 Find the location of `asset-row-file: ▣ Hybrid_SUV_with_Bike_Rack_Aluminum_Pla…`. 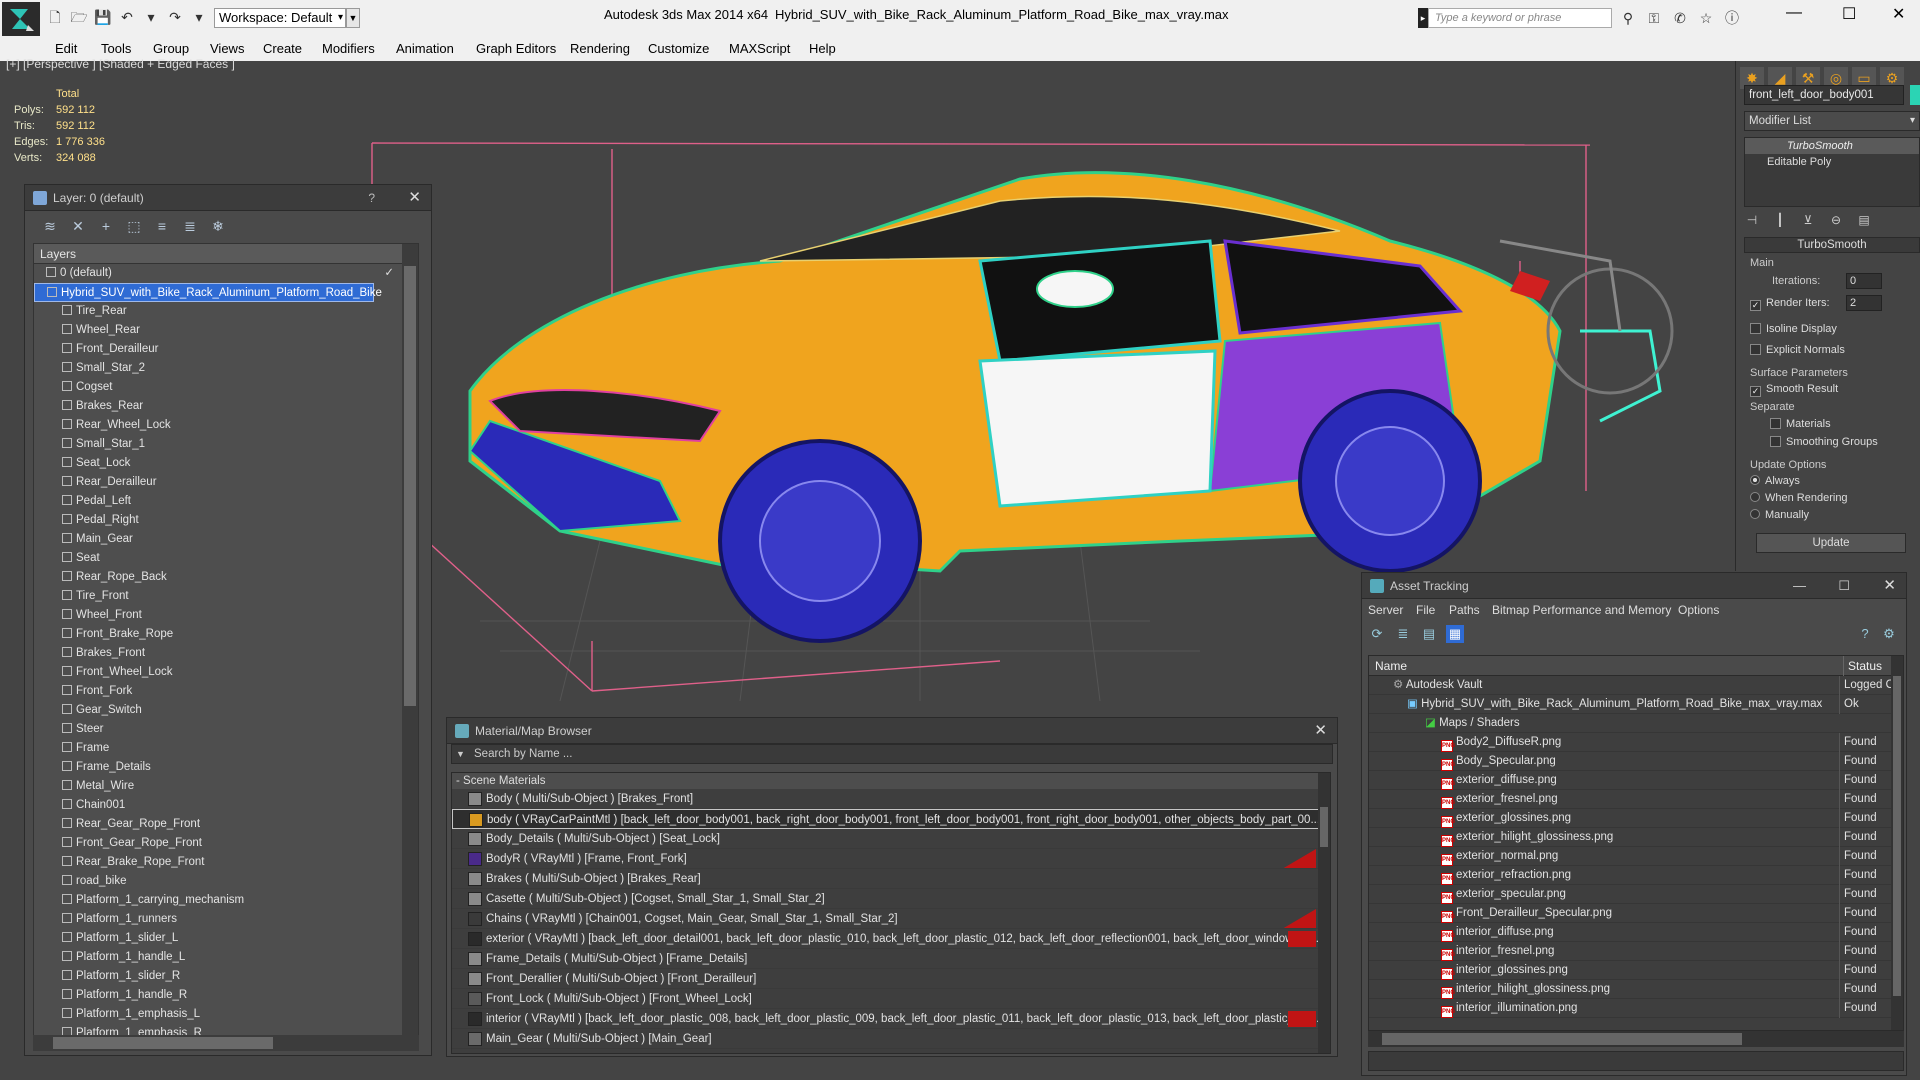

asset-row-file: ▣ Hybrid_SUV_with_Bike_Rack_Aluminum_Pla… is located at coordinates (1636, 704).